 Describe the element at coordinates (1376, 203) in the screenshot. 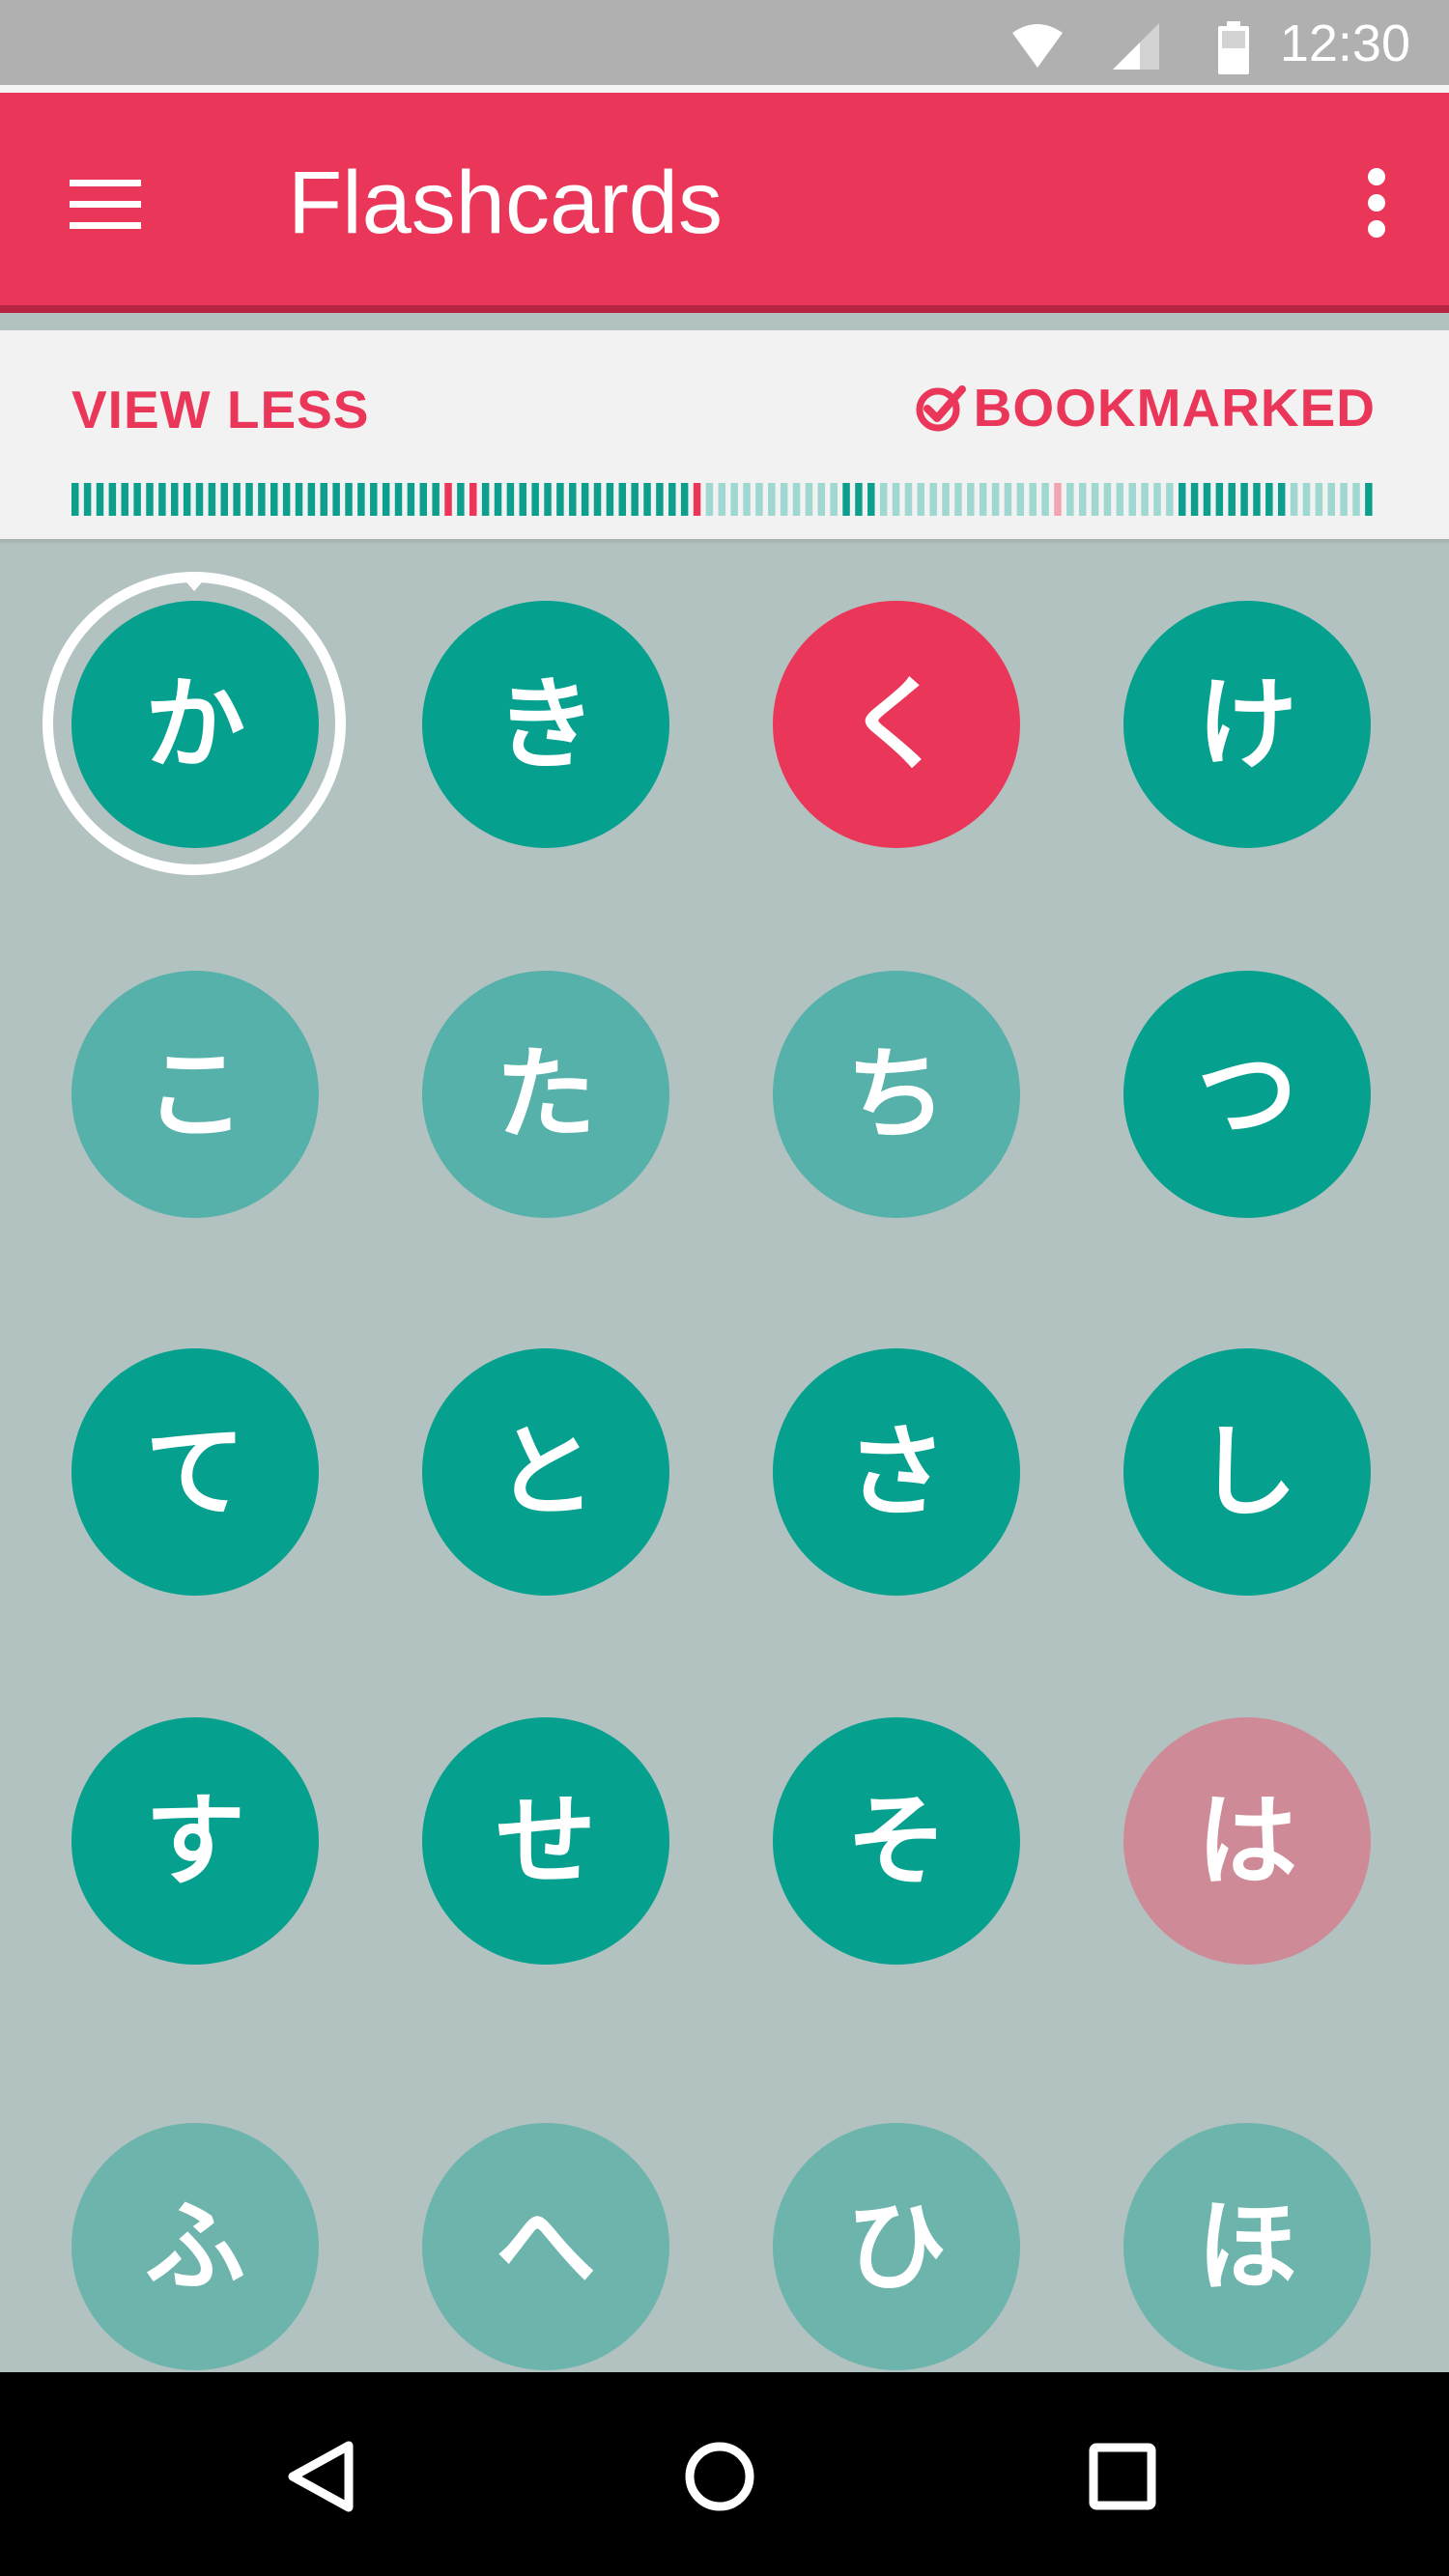

I see `more-vert-icon` at that location.